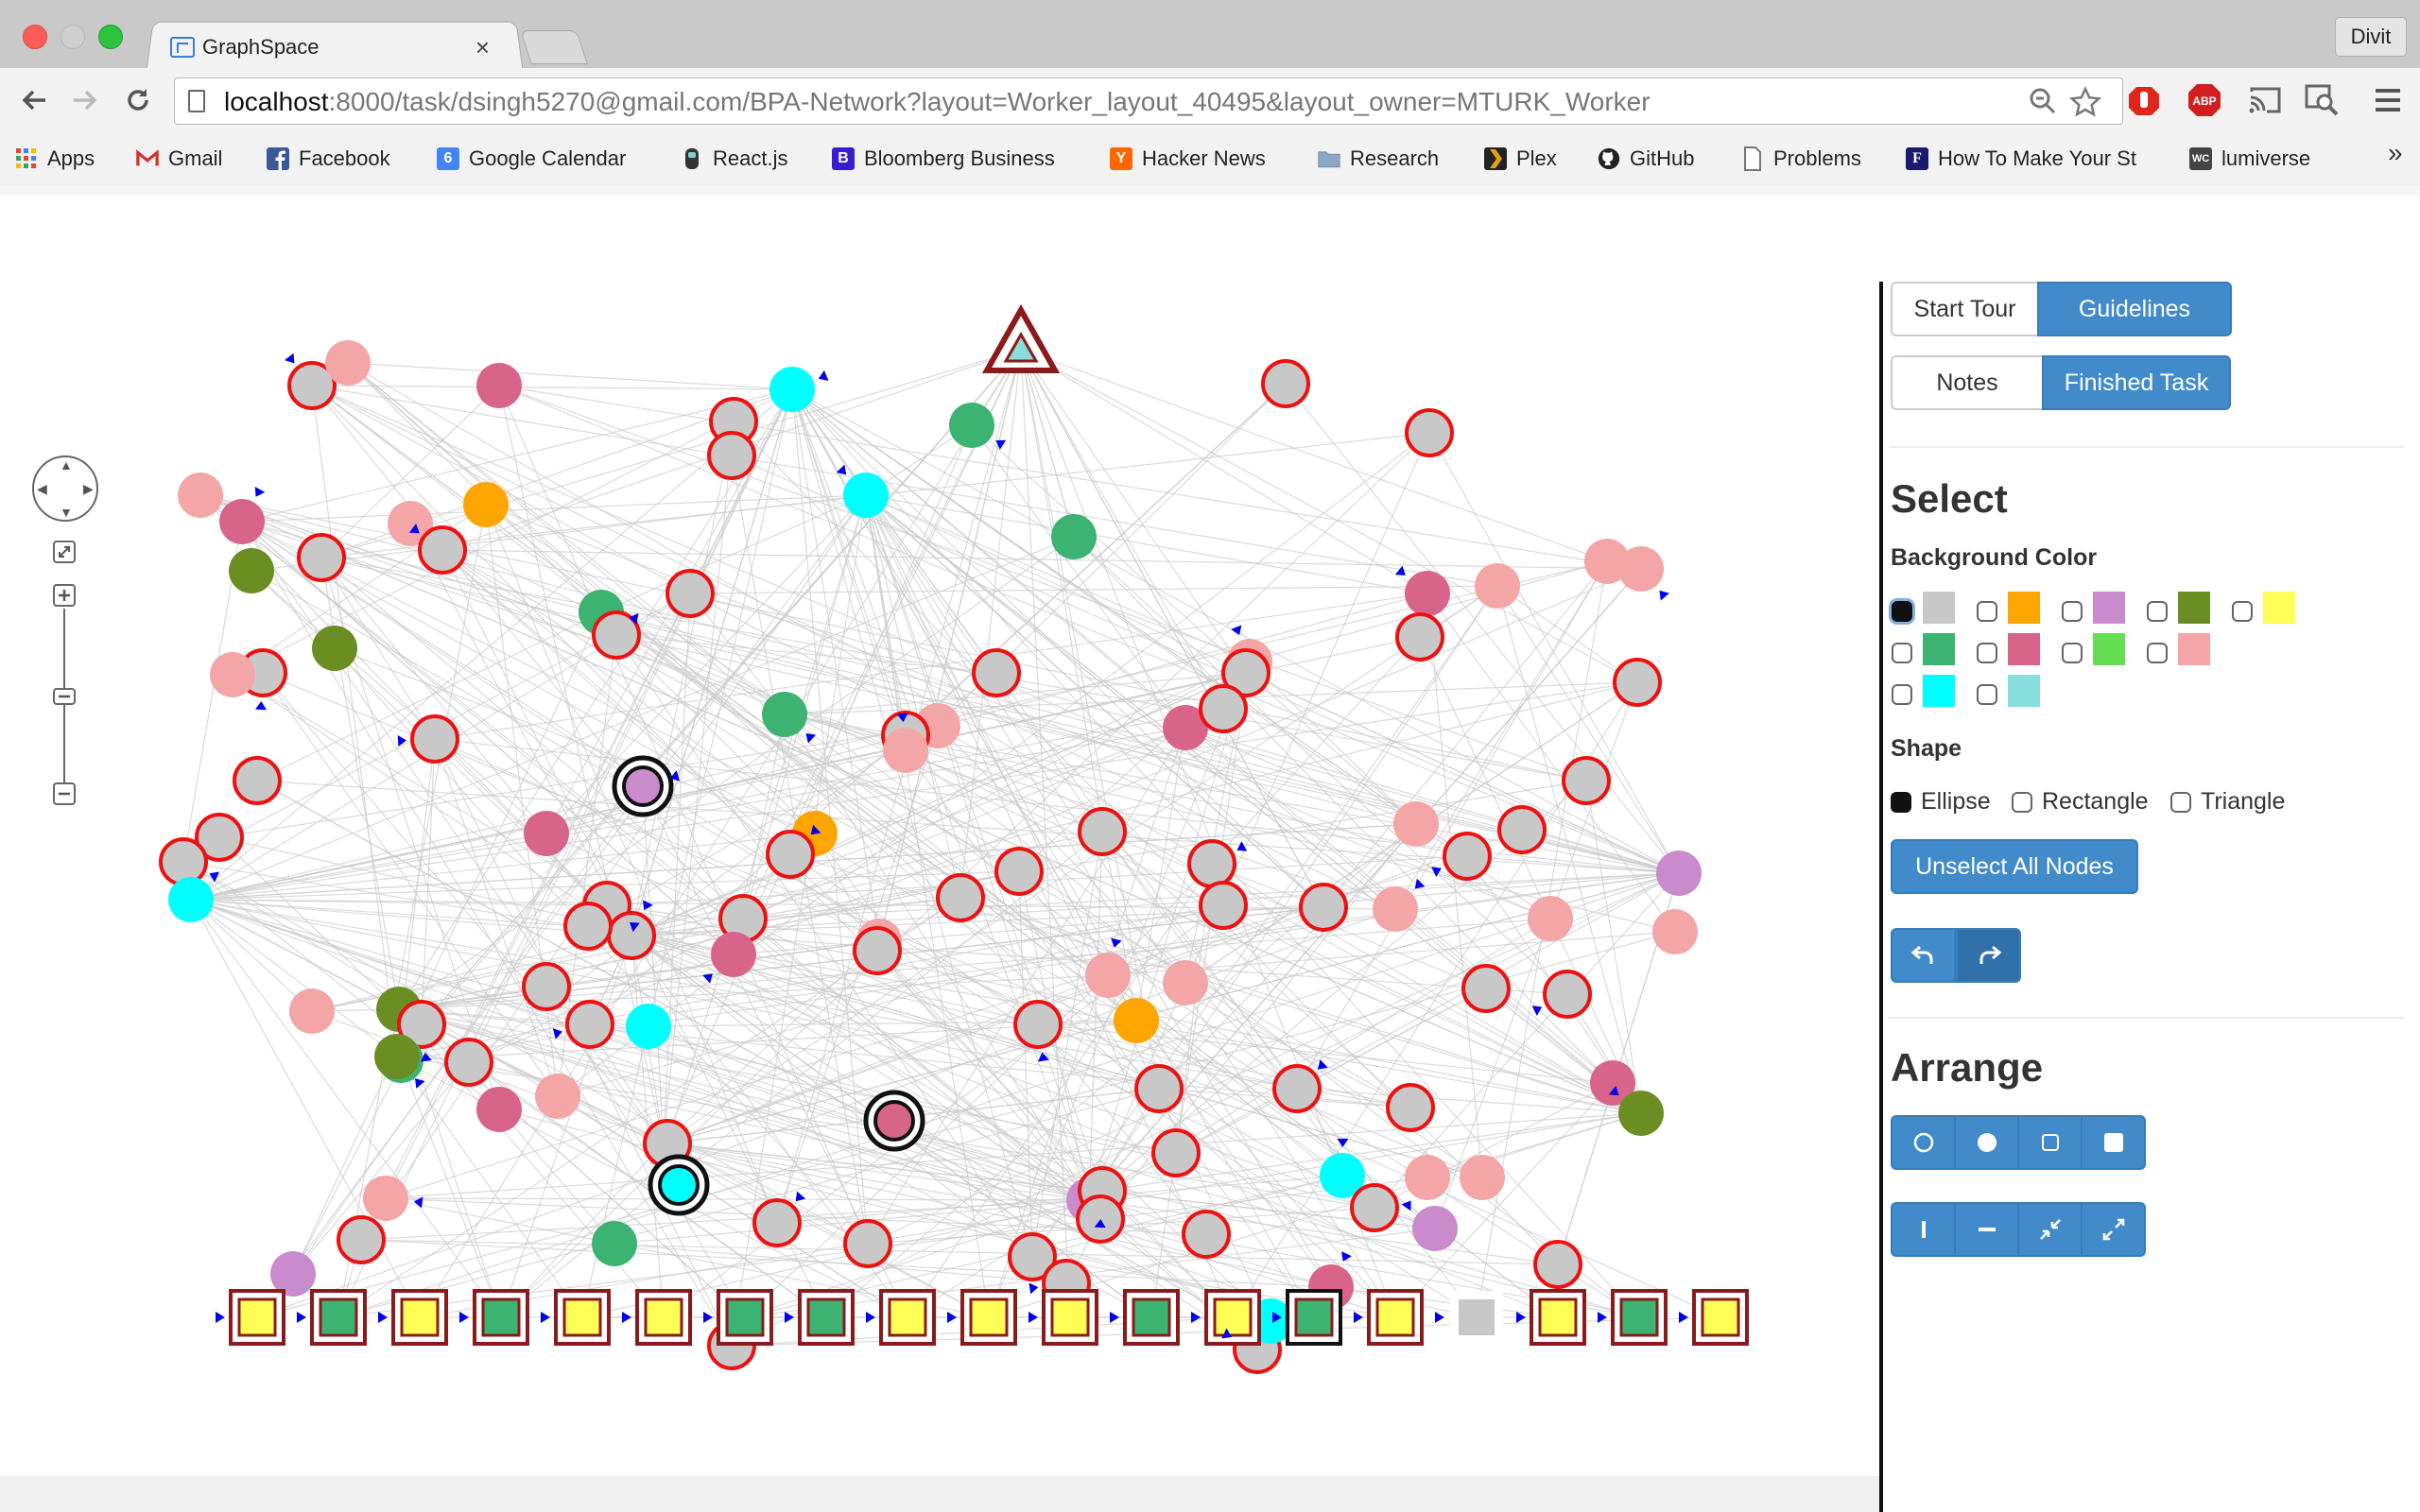 This screenshot has width=2420, height=1512. I want to click on color-checkbox-orange, so click(1987, 611).